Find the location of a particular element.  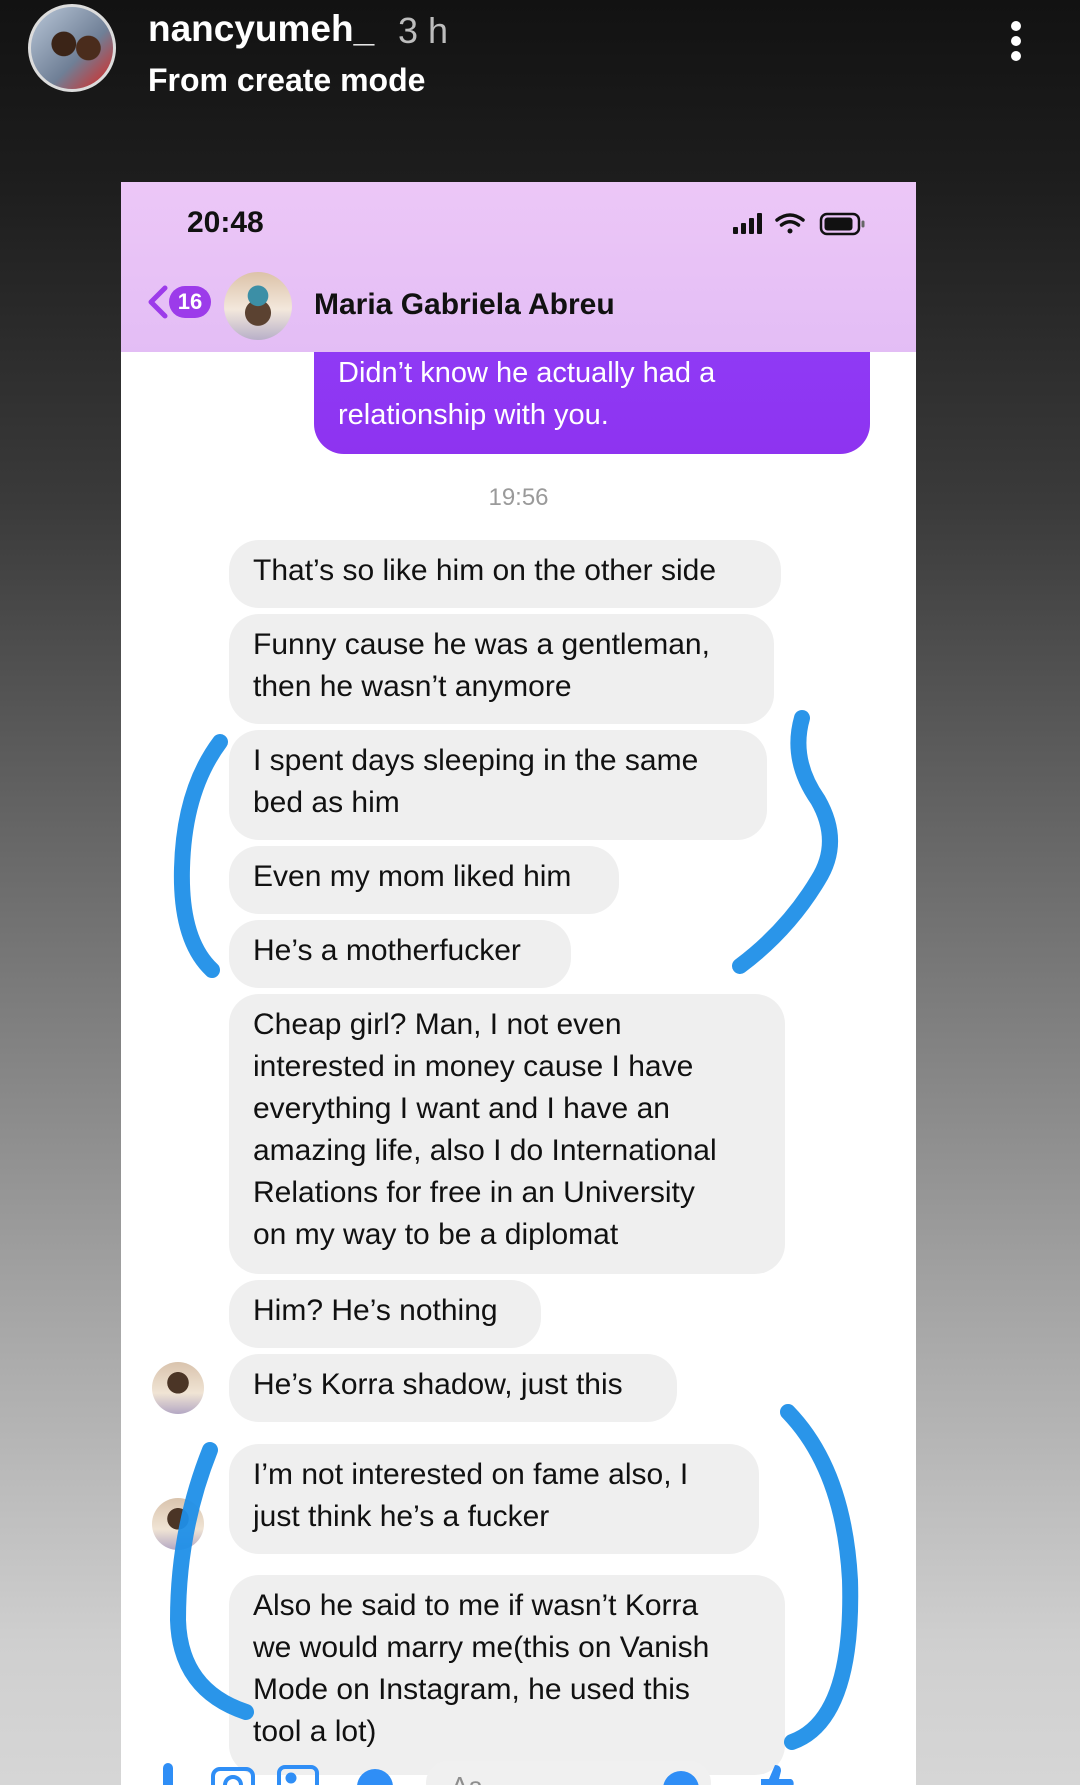

outgoing-line: relationship with you. is located at coordinates (473, 415).